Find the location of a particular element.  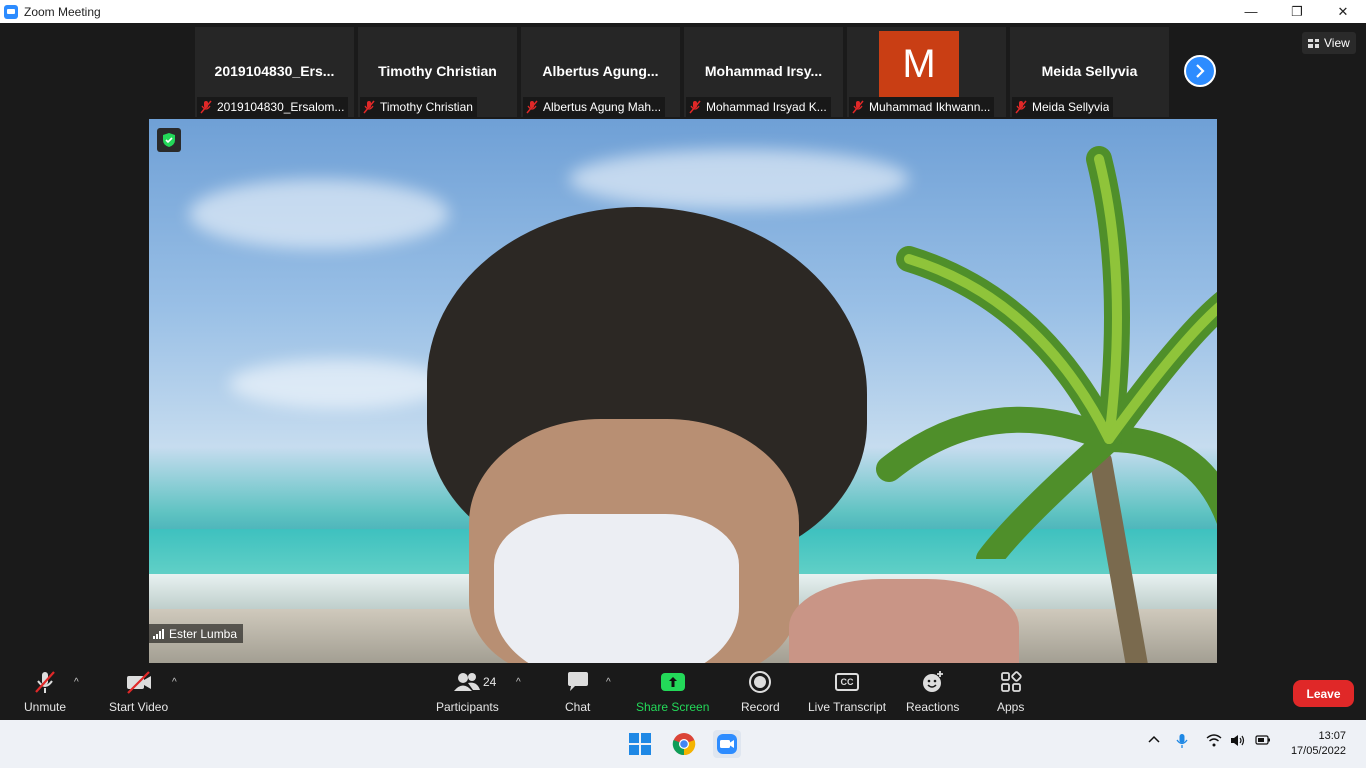

add-reaction-icon is located at coordinates (932, 681).